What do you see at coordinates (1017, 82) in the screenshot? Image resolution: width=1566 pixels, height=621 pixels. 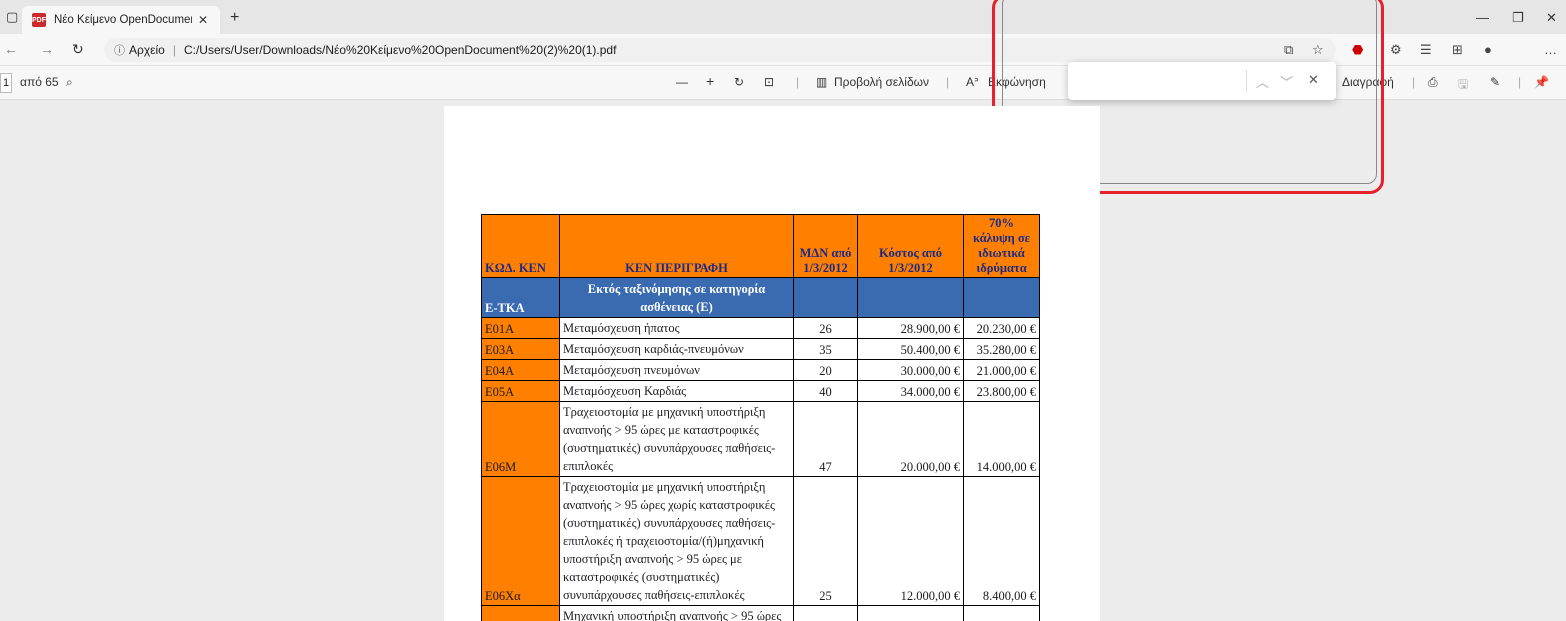 I see `read-aloud-button: Εκφώνηση` at bounding box center [1017, 82].